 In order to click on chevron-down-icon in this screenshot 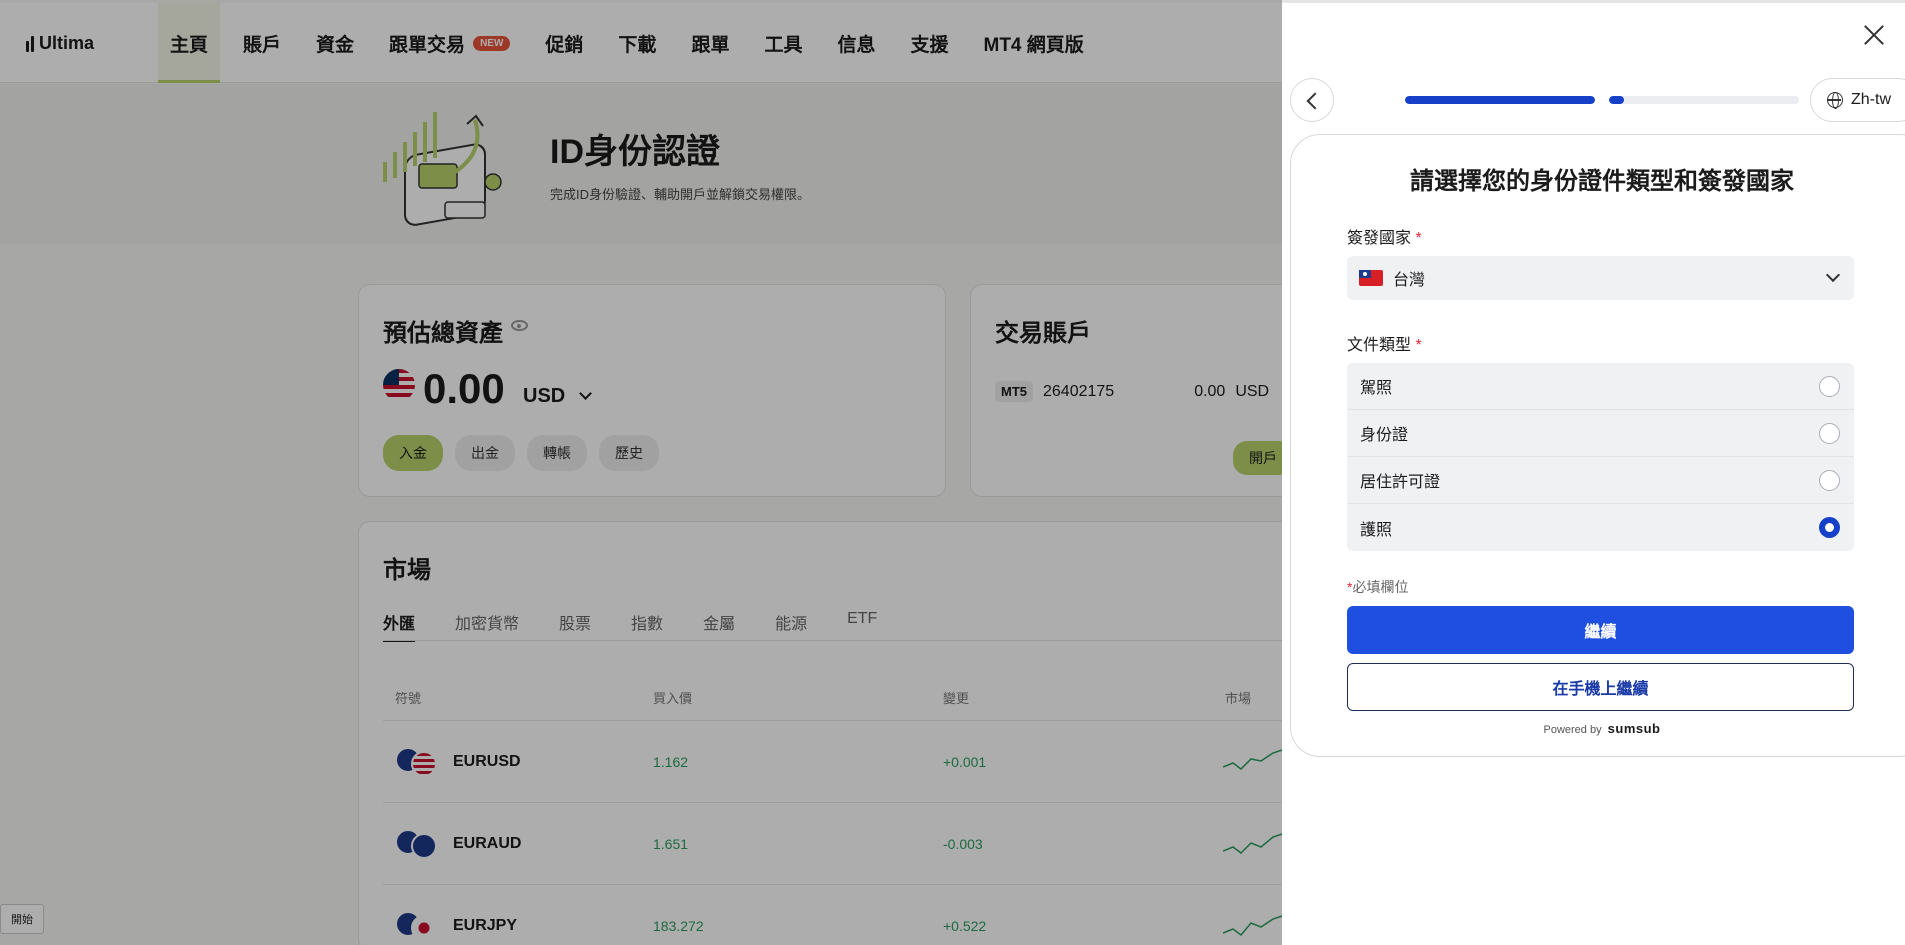, I will do `click(1833, 275)`.